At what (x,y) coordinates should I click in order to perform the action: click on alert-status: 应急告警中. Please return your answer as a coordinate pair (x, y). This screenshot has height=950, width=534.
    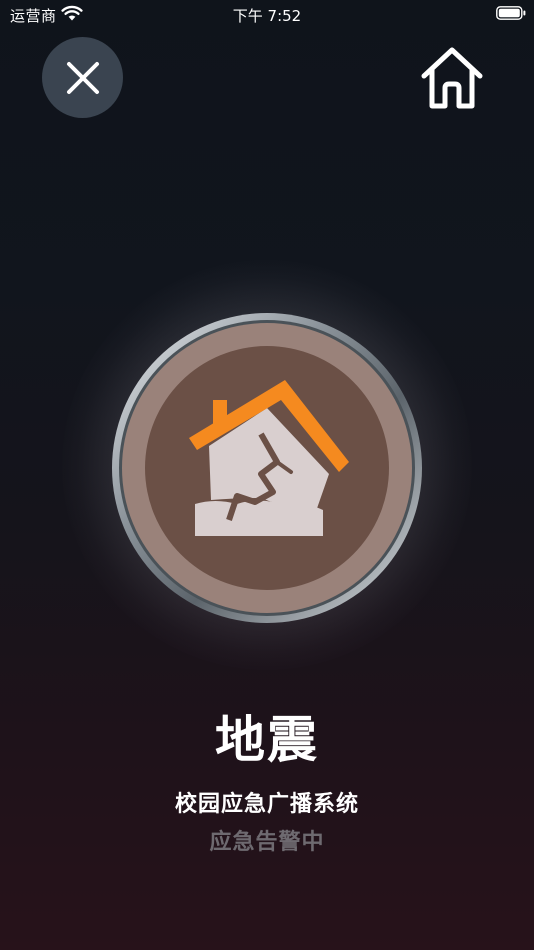
    Looking at the image, I should click on (267, 842).